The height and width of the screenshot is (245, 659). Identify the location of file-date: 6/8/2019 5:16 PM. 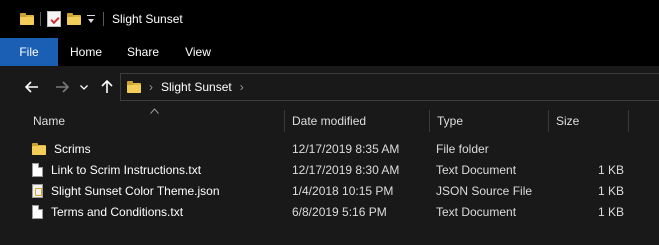
(339, 211).